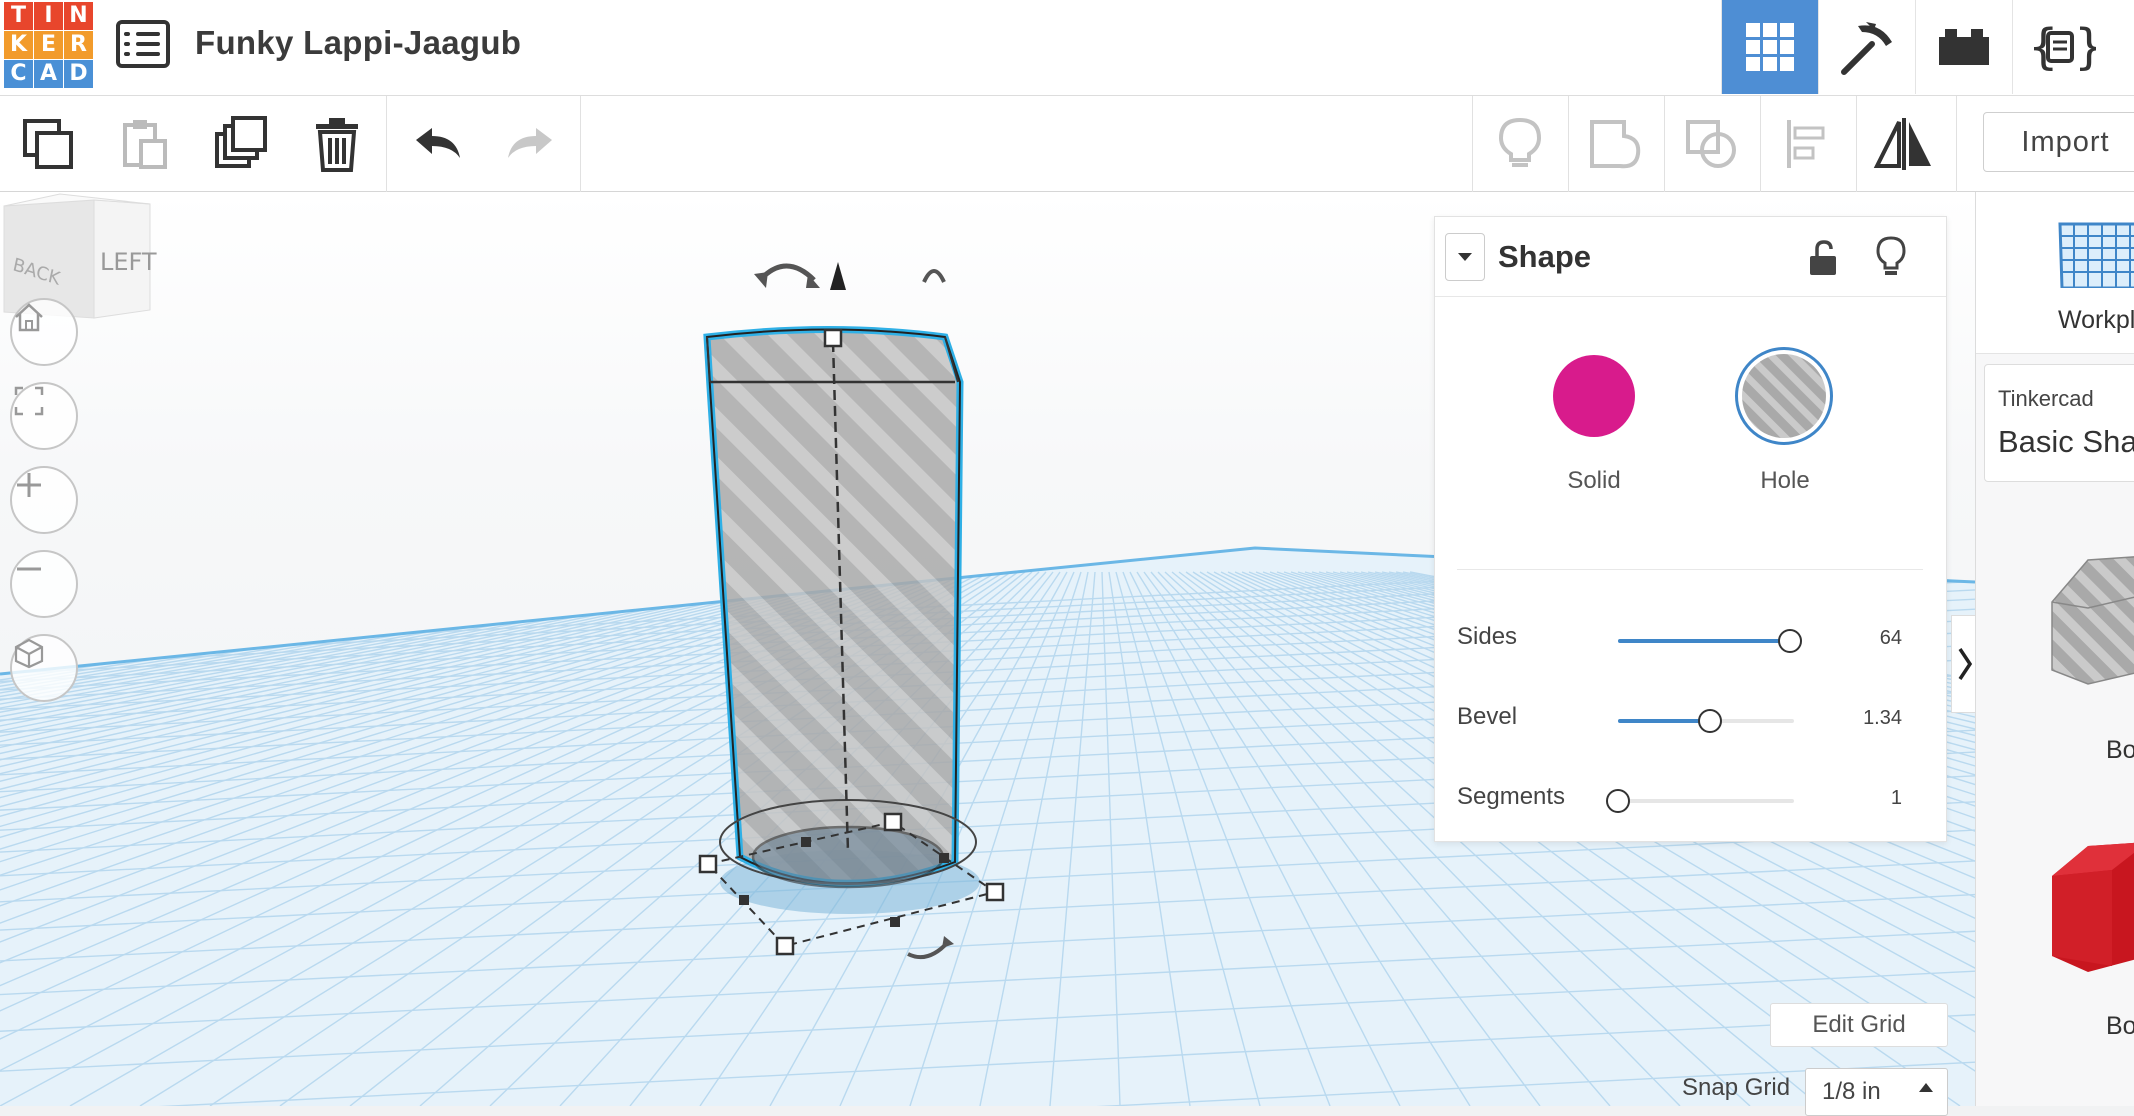 The width and height of the screenshot is (2134, 1116). Describe the element at coordinates (18, 45) in the screenshot. I see `logo-letter: K` at that location.